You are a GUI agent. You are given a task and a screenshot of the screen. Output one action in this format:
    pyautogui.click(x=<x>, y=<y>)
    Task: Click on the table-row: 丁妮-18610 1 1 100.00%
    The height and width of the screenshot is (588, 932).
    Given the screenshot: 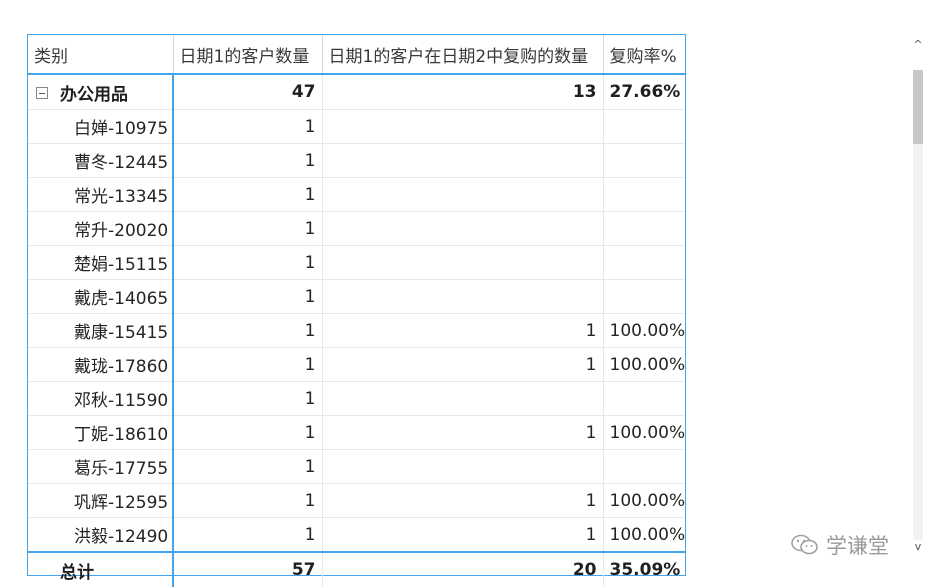 What is the action you would take?
    pyautogui.click(x=356, y=432)
    